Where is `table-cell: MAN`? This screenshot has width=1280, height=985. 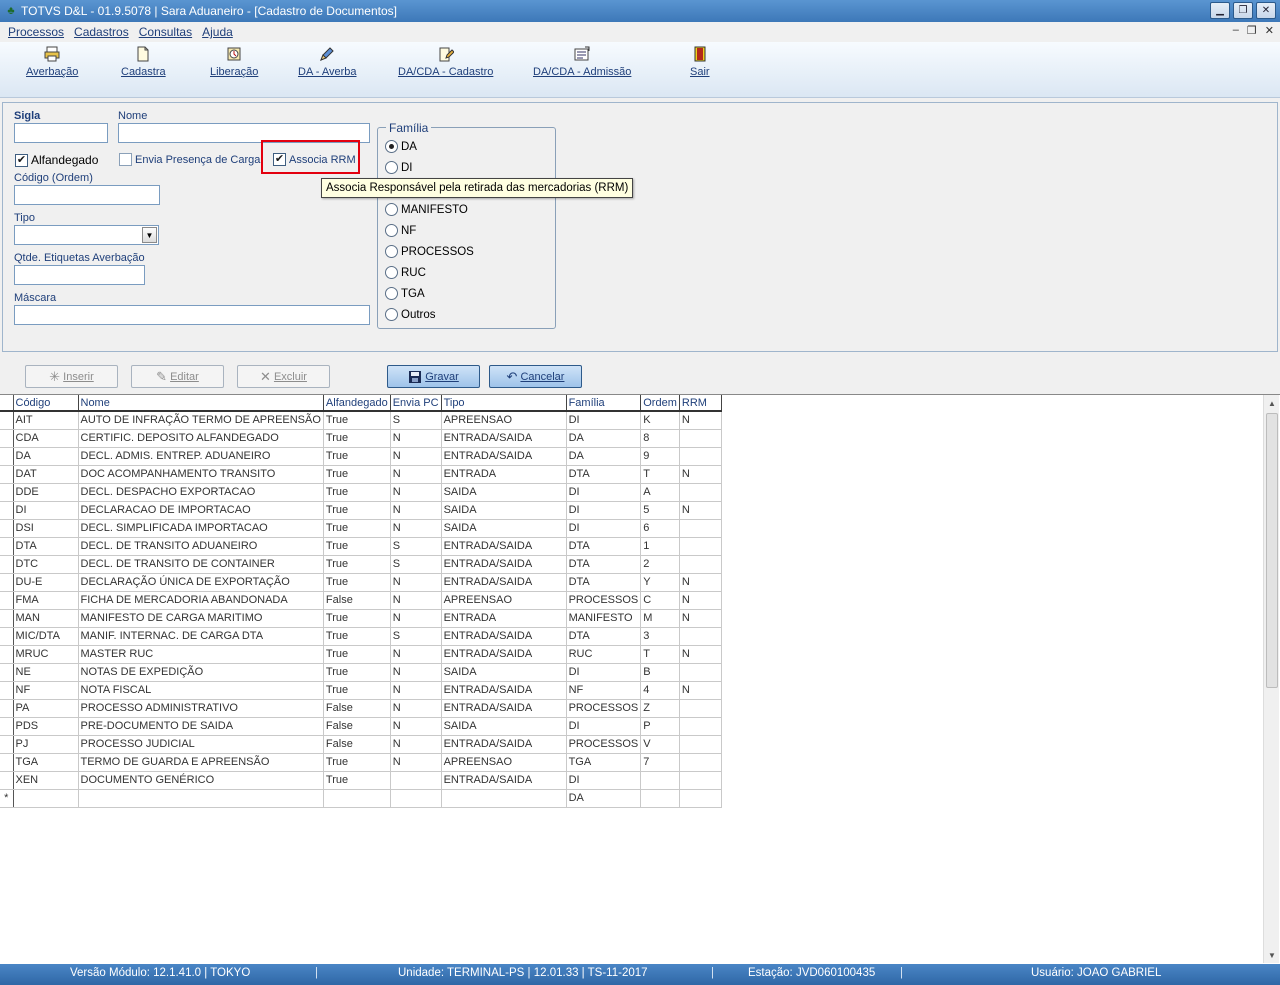 table-cell: MAN is located at coordinates (46, 618).